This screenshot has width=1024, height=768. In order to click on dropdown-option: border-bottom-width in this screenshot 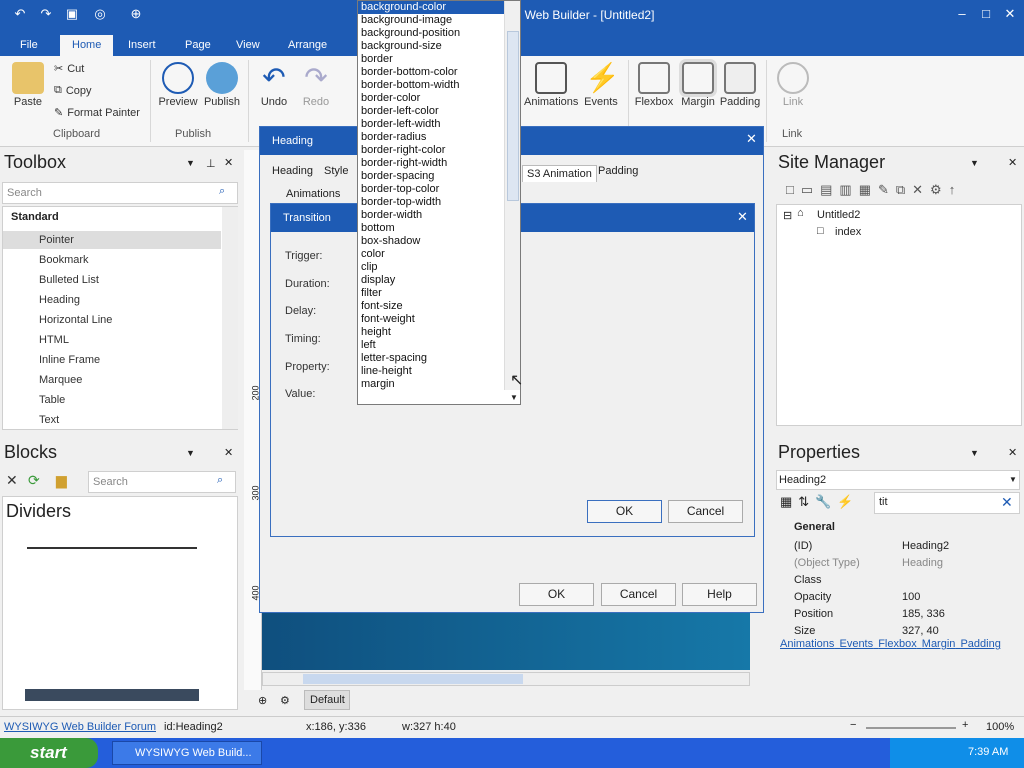, I will do `click(439, 85)`.